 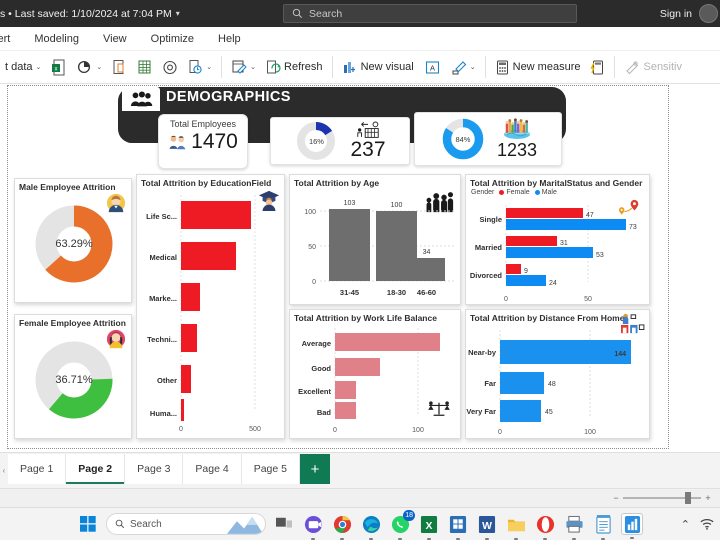 I want to click on add-page-button: +, so click(x=314, y=469).